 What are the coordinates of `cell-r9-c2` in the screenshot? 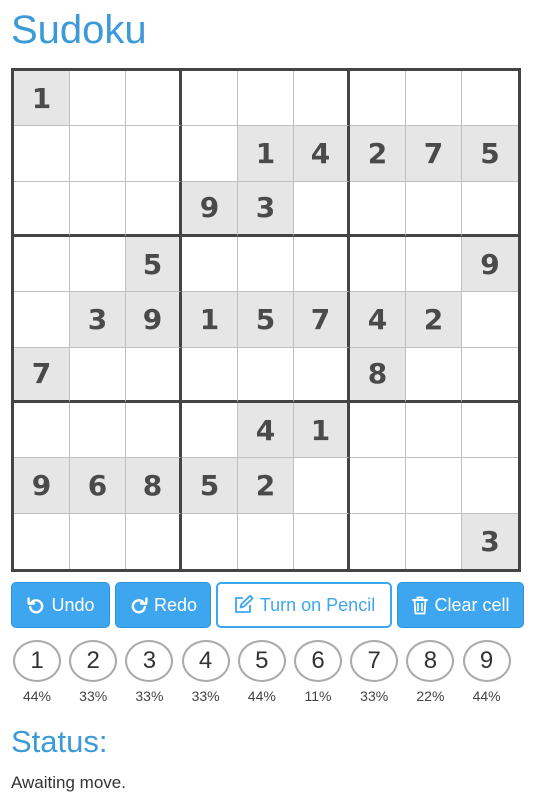 It's located at (98, 541).